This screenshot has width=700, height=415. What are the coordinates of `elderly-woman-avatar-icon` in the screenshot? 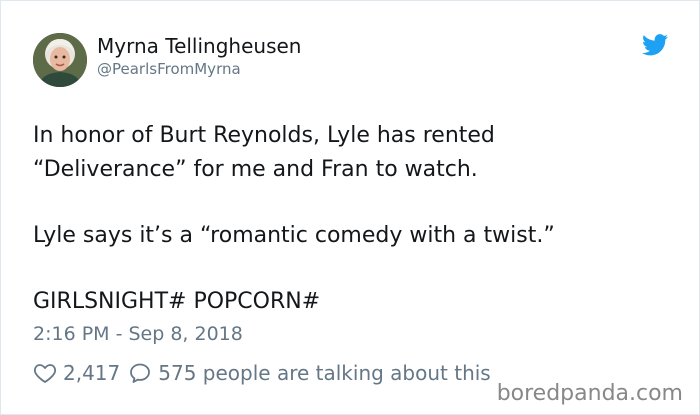 It's located at (60, 60).